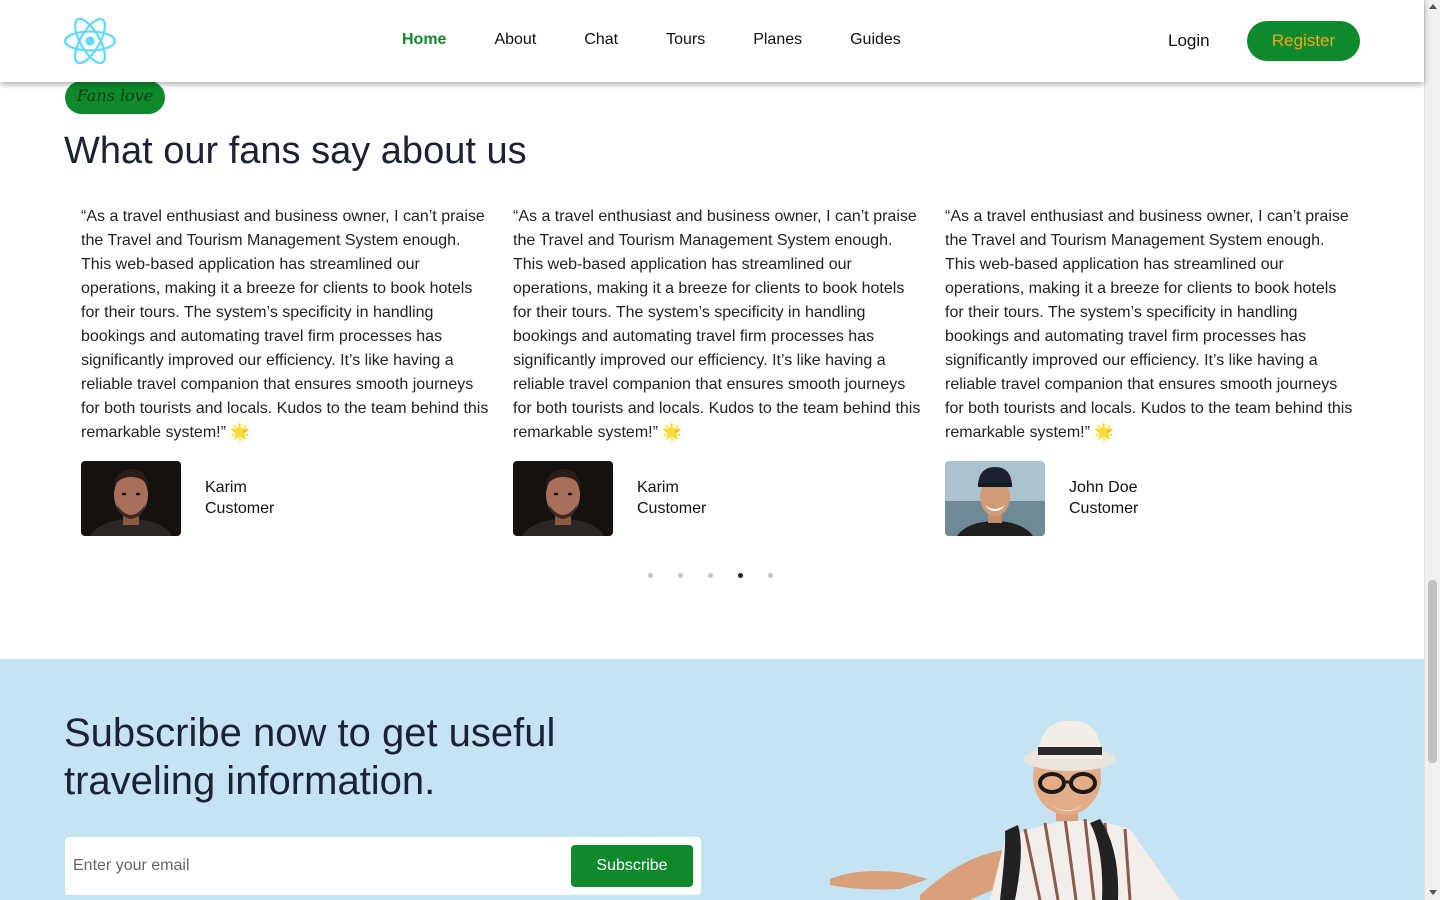 This screenshot has width=1440, height=900. Describe the element at coordinates (1433, 6) in the screenshot. I see `scroll-up-arrow-icon` at that location.